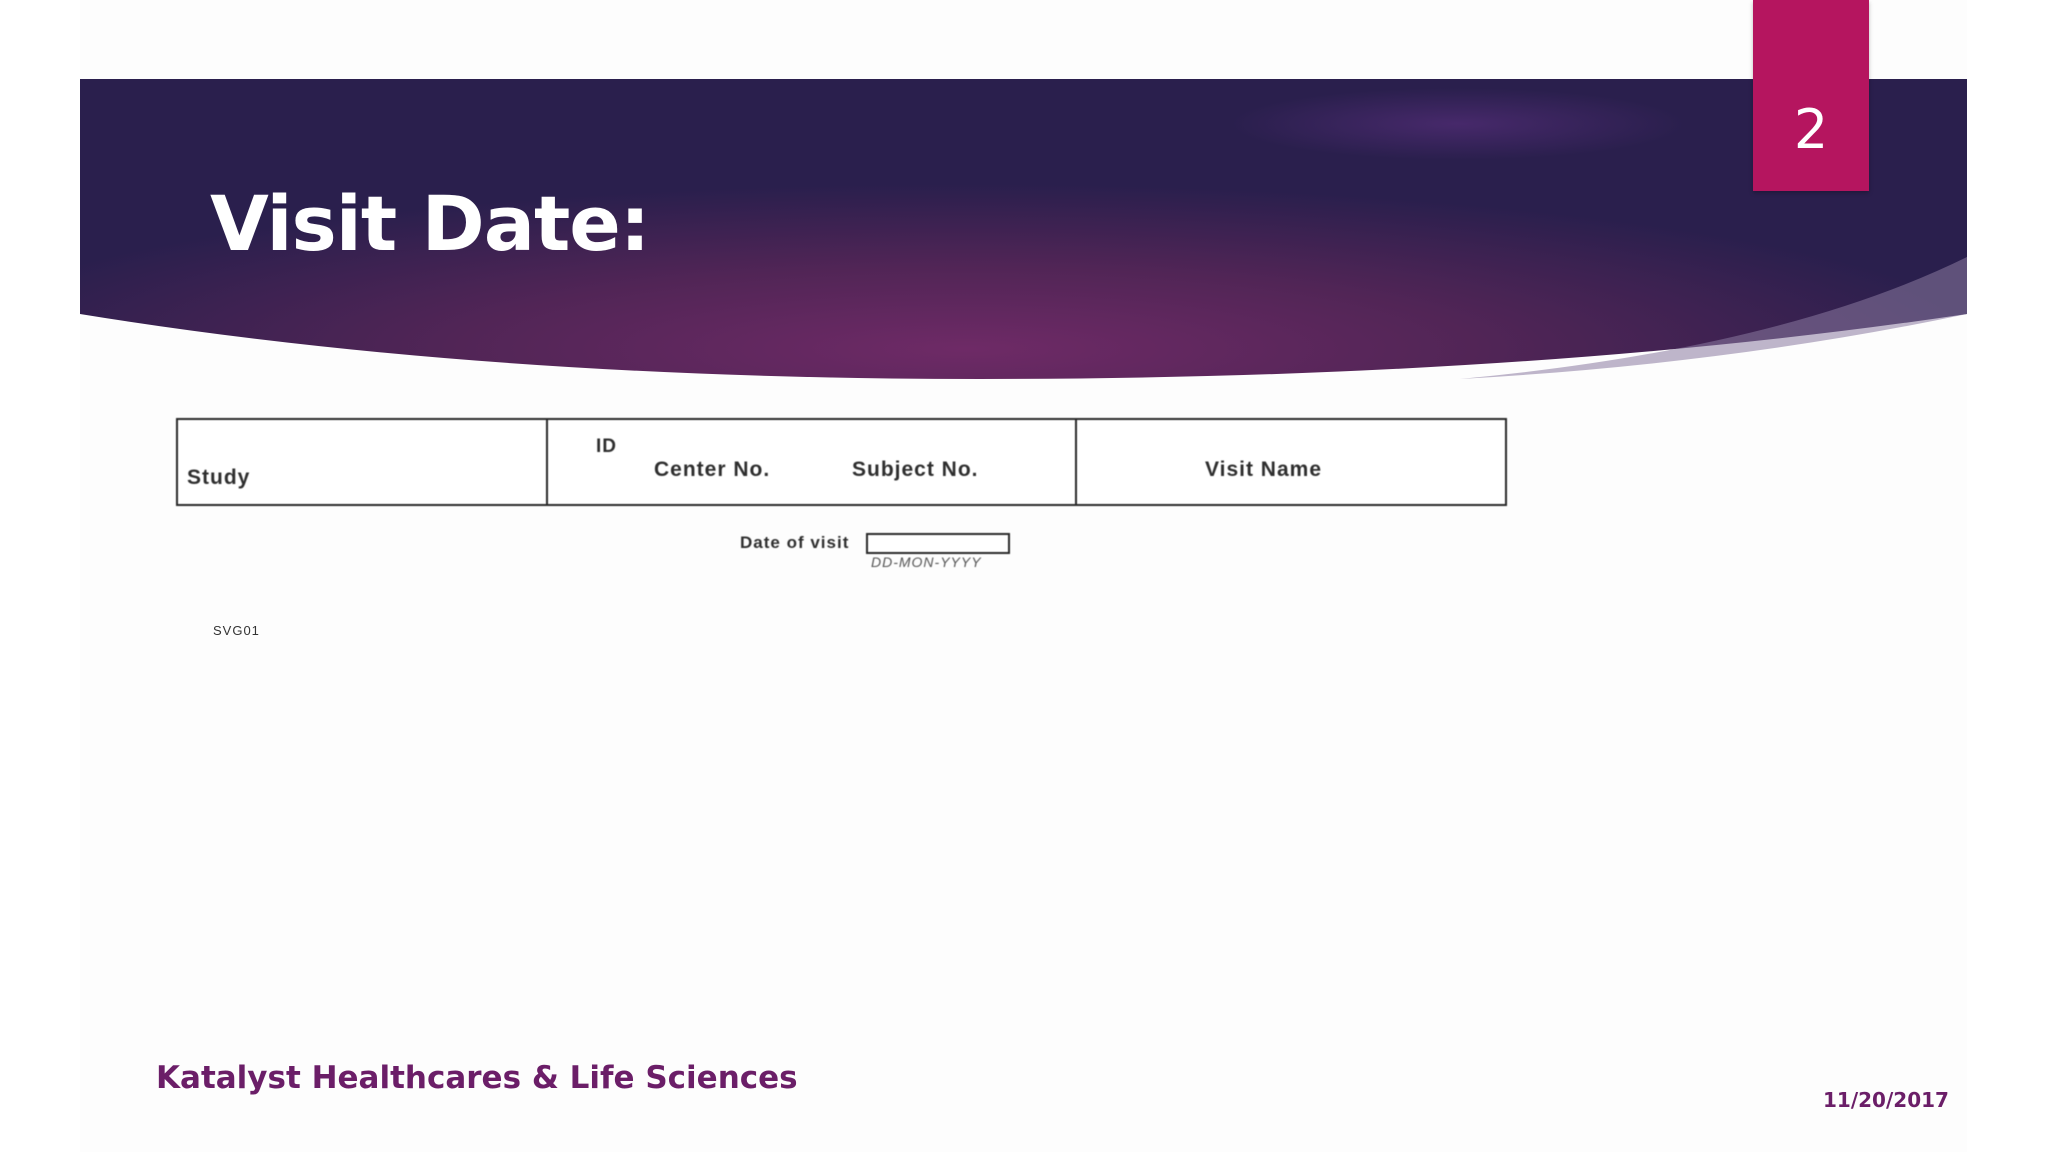 Image resolution: width=2048 pixels, height=1152 pixels. I want to click on date-of-visit-field, so click(938, 543).